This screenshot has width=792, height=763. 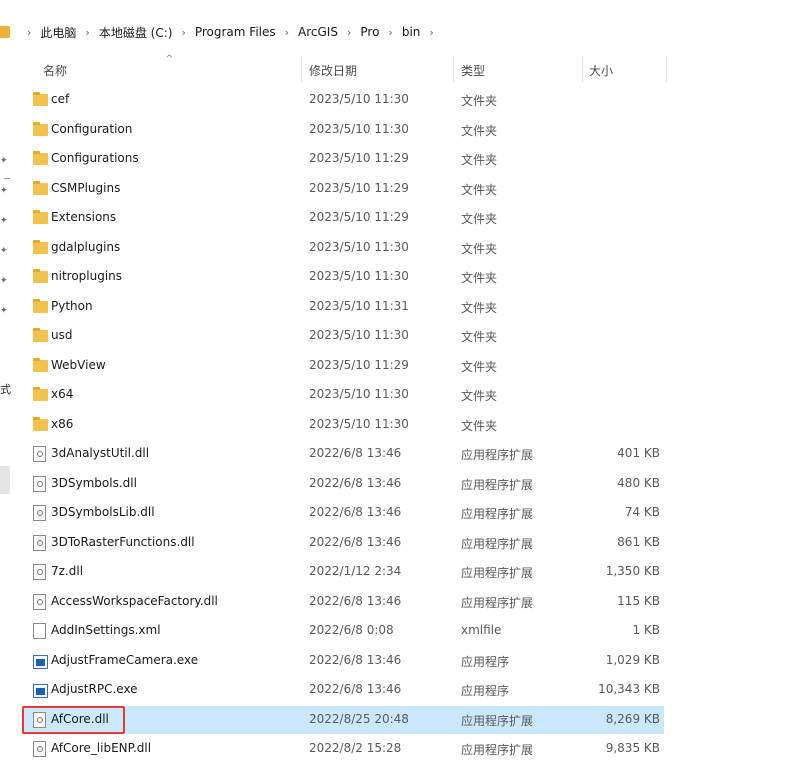 I want to click on breadcrumb-item-program-files: Program Files, so click(x=235, y=32).